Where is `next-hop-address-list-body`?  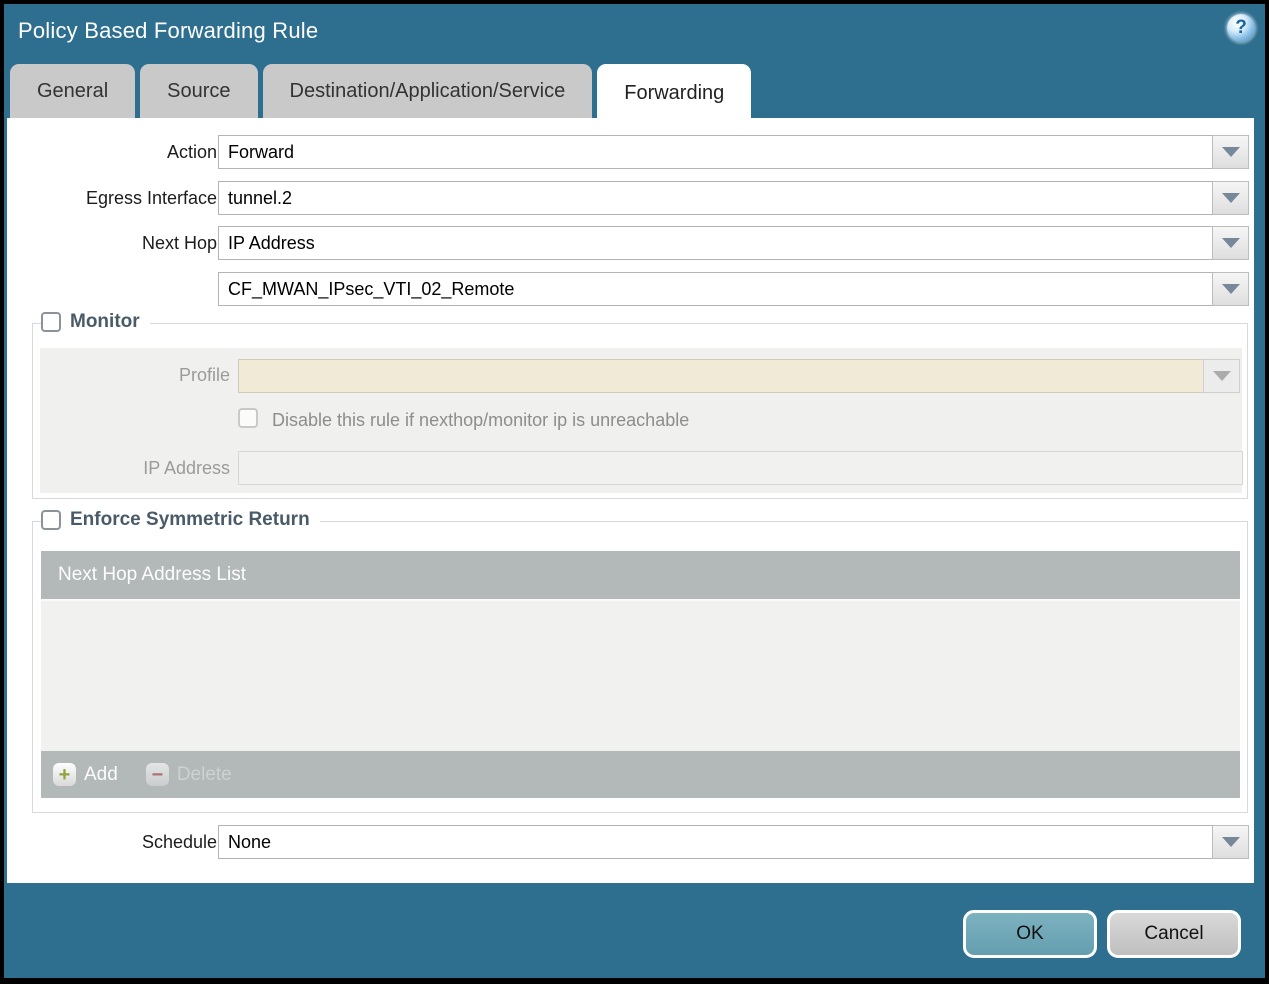
next-hop-address-list-body is located at coordinates (640, 675).